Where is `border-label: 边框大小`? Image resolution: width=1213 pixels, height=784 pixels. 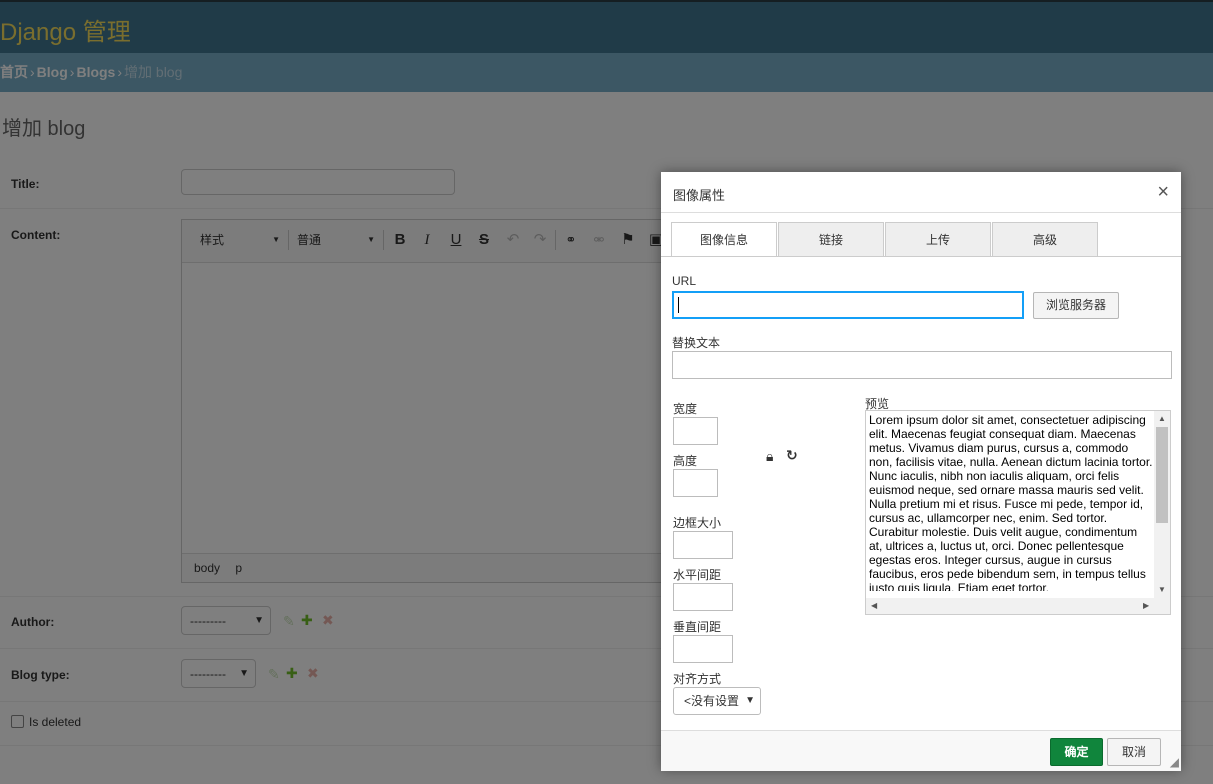
border-label: 边框大小 is located at coordinates (697, 523).